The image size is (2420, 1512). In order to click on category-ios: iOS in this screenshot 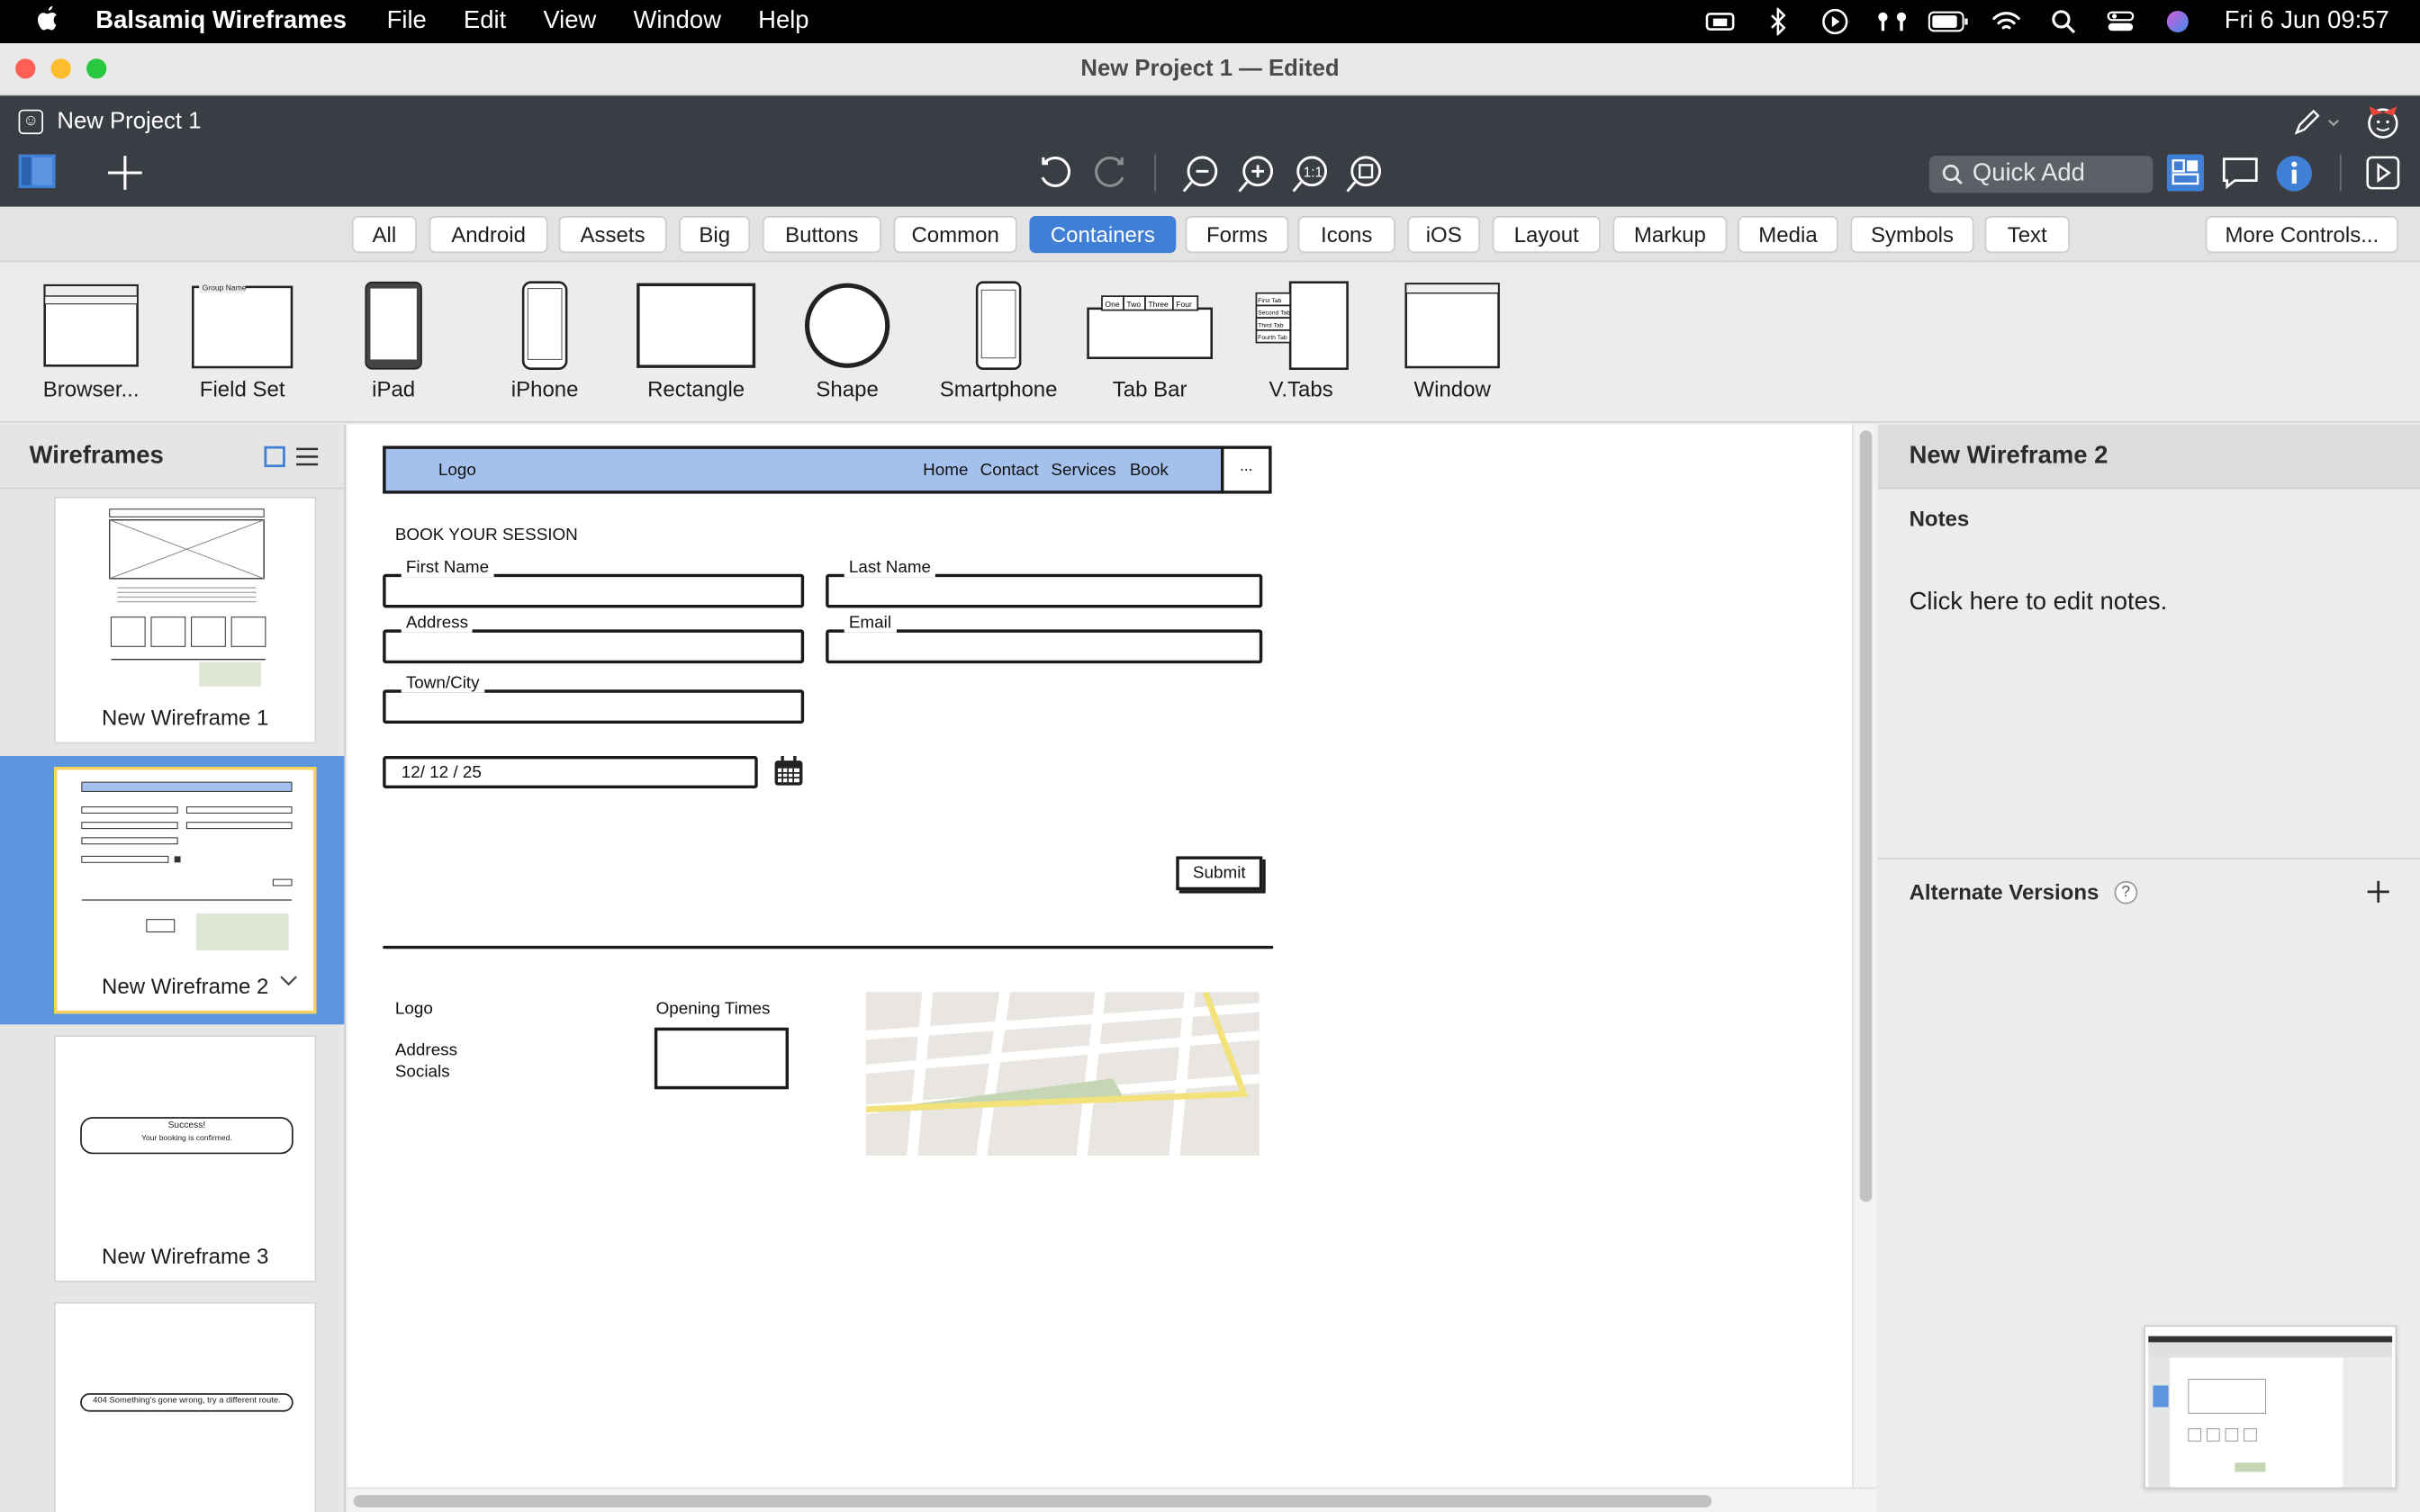, I will do `click(1443, 235)`.